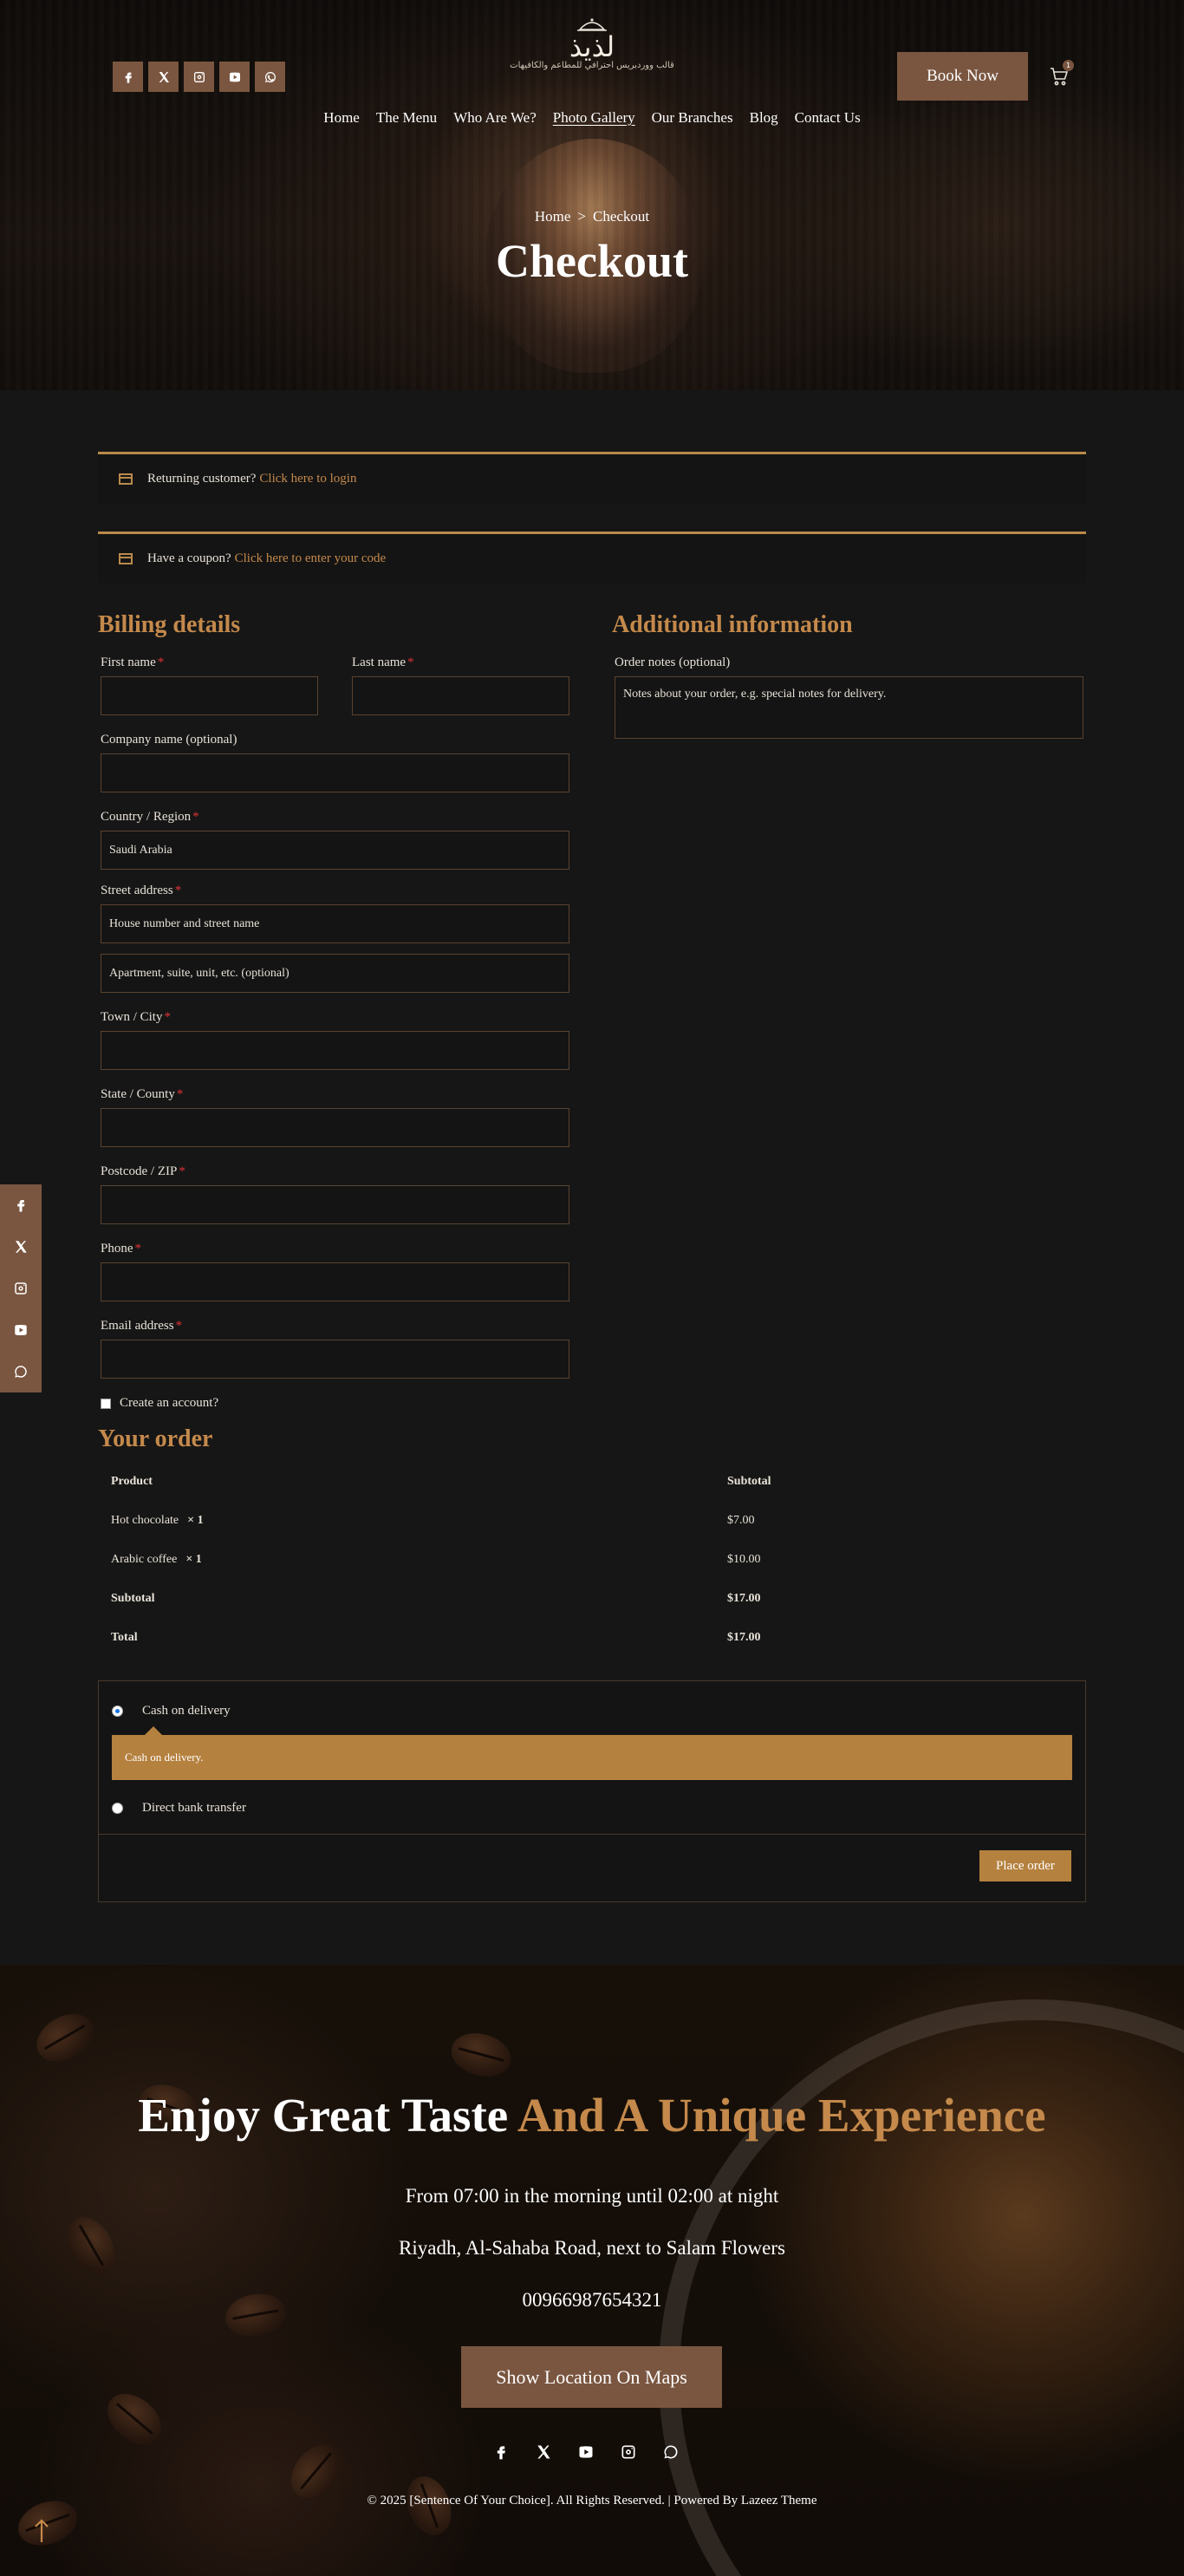 This screenshot has width=1184, height=2576. I want to click on login-link: Click here to login, so click(308, 479).